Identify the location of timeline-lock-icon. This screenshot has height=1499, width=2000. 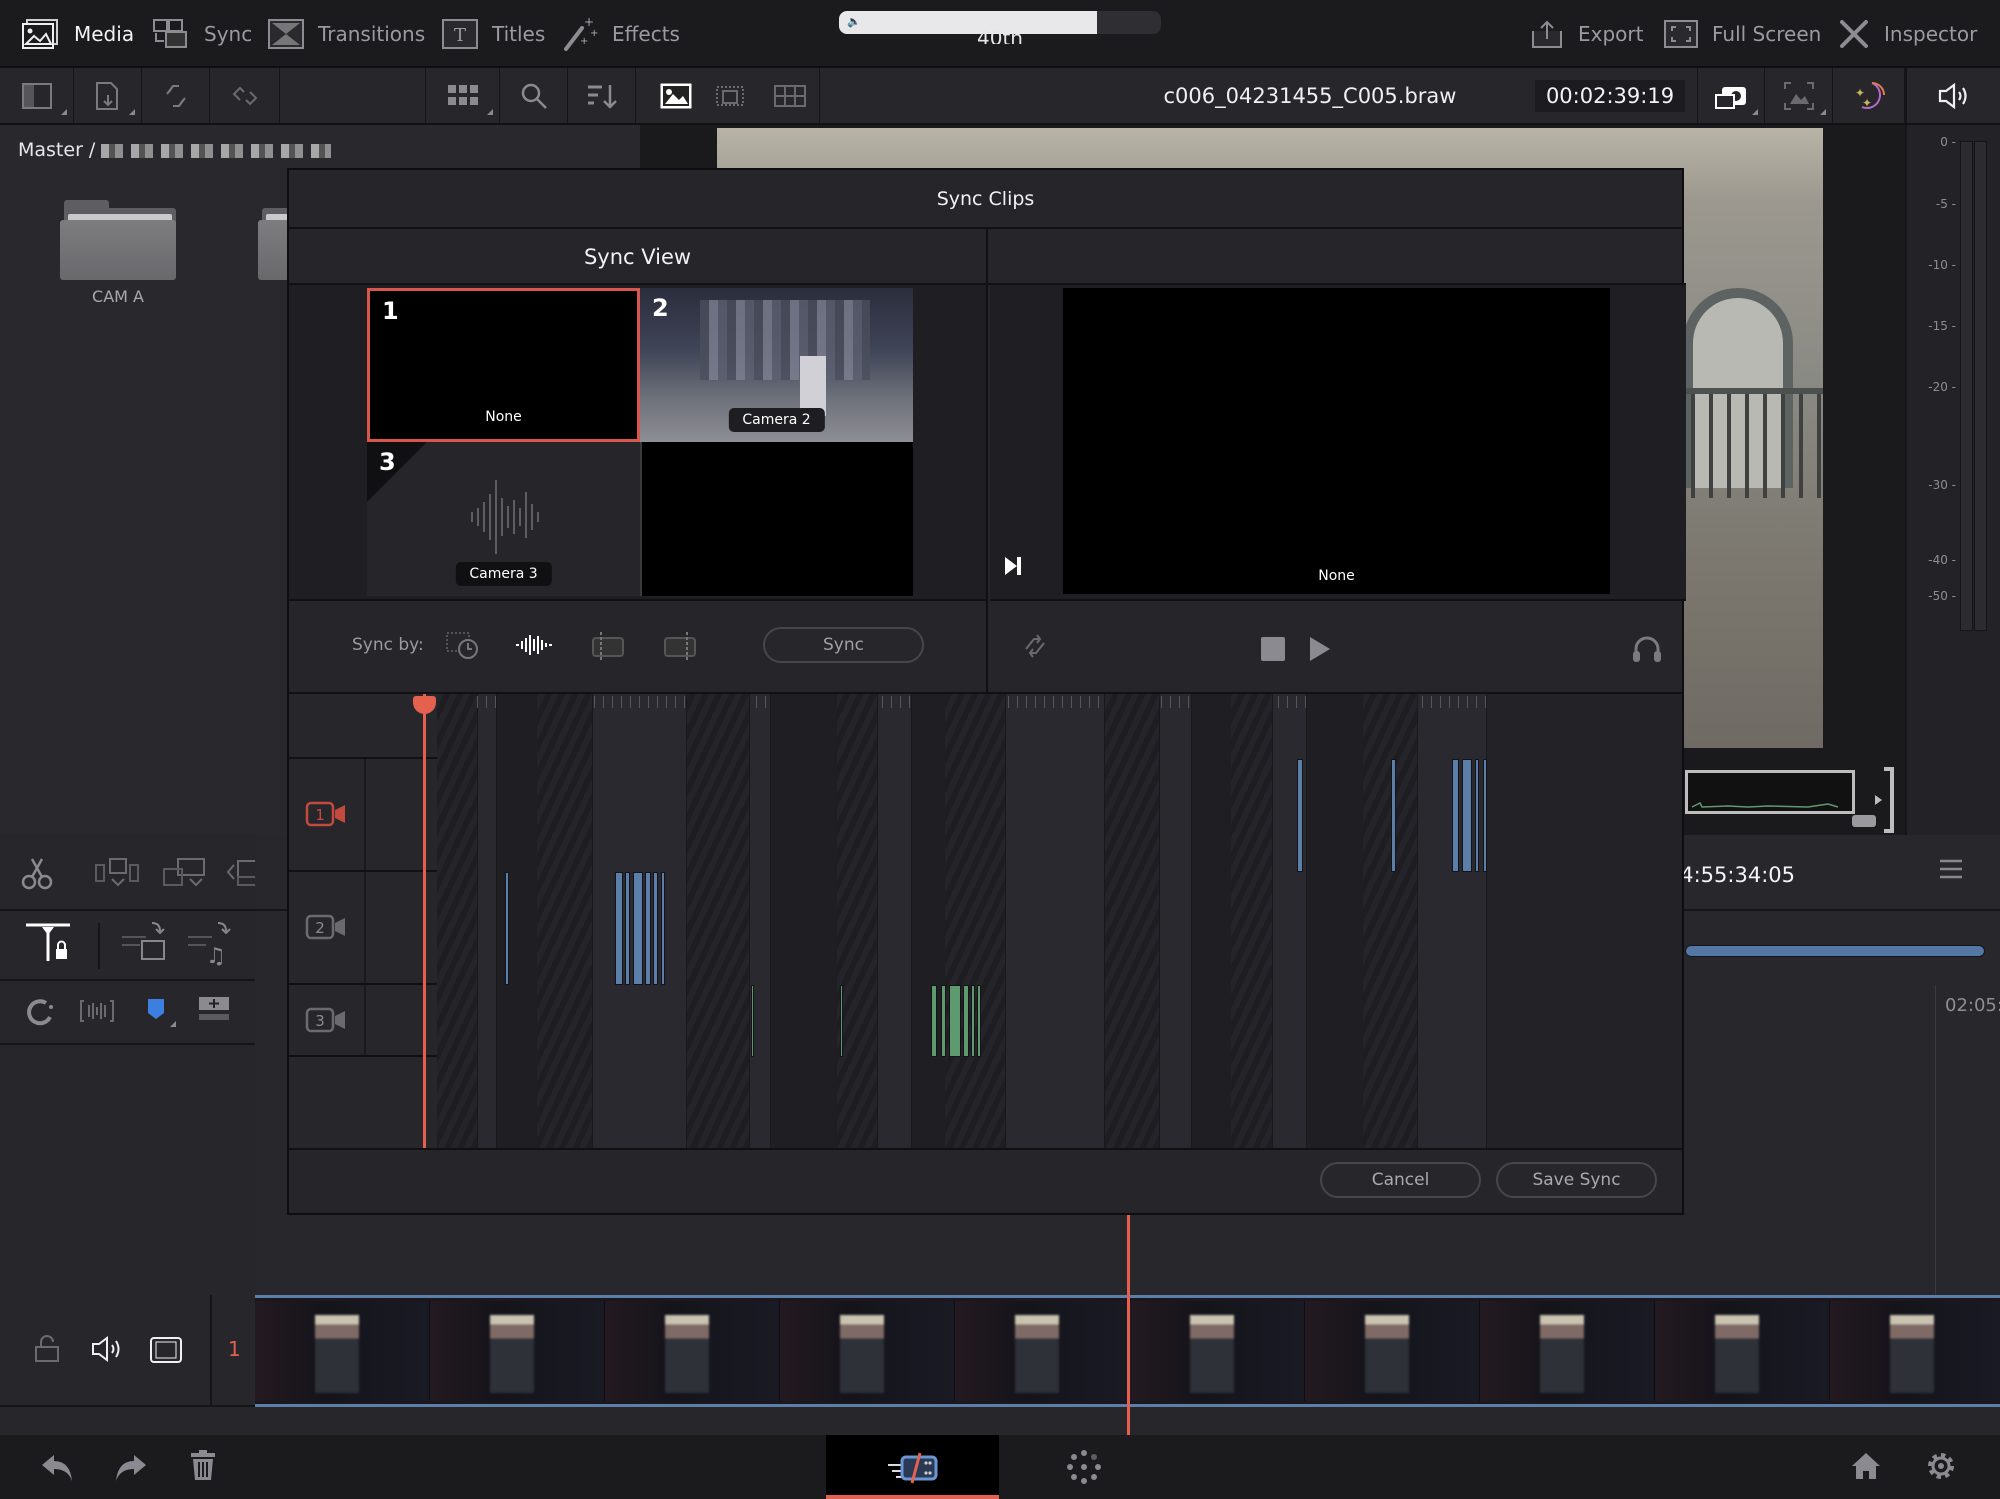
(49, 943).